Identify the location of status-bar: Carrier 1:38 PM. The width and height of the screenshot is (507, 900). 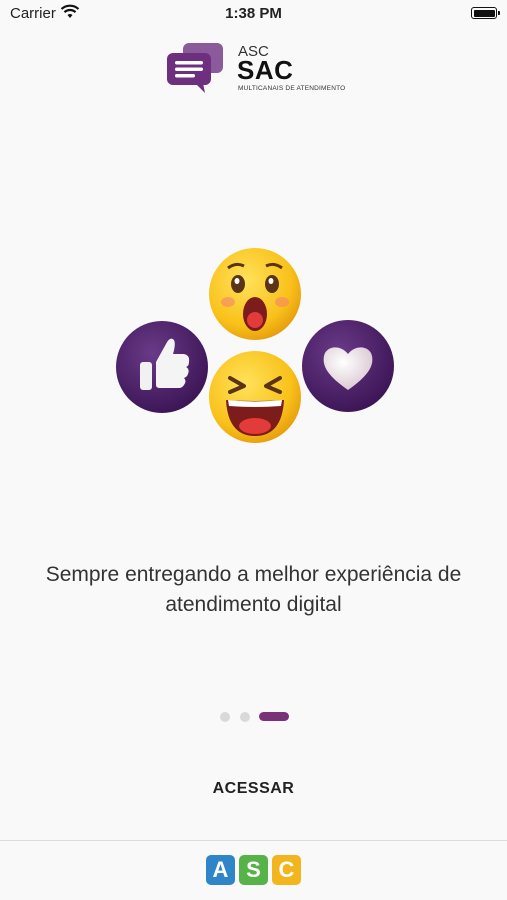
(253, 14).